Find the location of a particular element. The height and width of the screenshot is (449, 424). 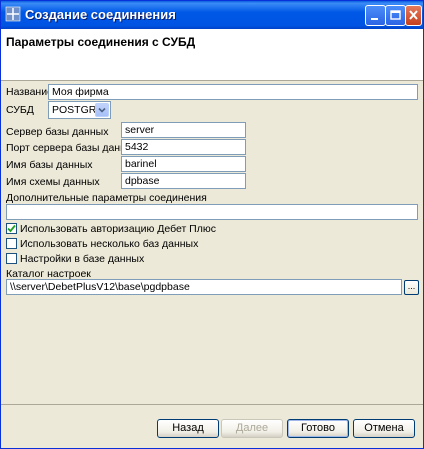

finish-button: Готово is located at coordinates (318, 428).